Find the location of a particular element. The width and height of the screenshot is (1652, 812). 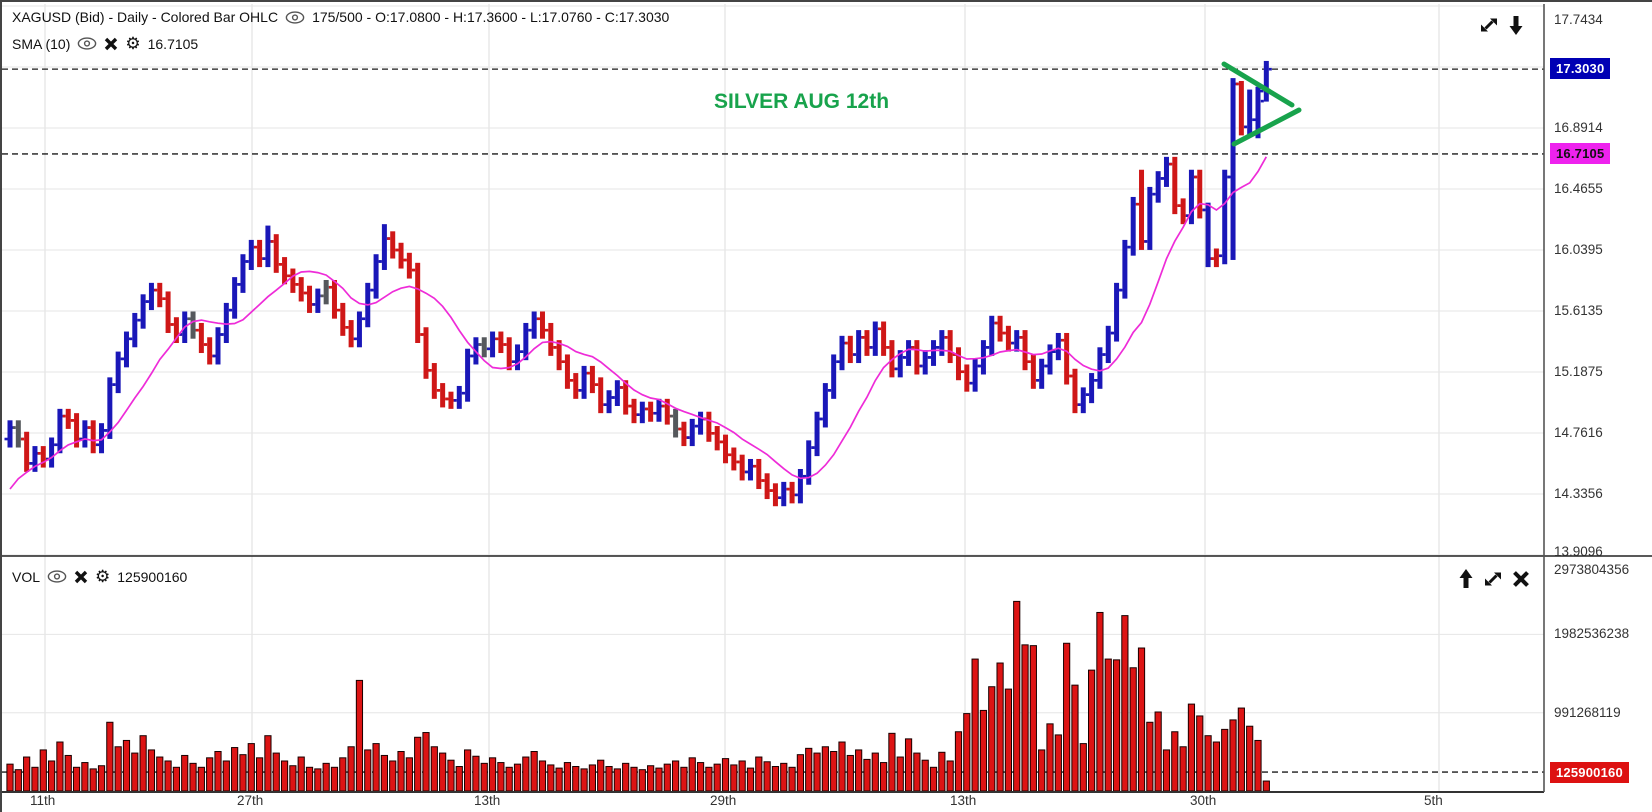

price-axis-tick: 17.7434 is located at coordinates (1578, 19).